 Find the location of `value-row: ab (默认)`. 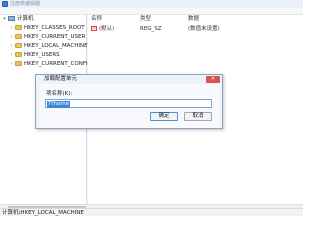

value-row: ab (默认) is located at coordinates (102, 29).